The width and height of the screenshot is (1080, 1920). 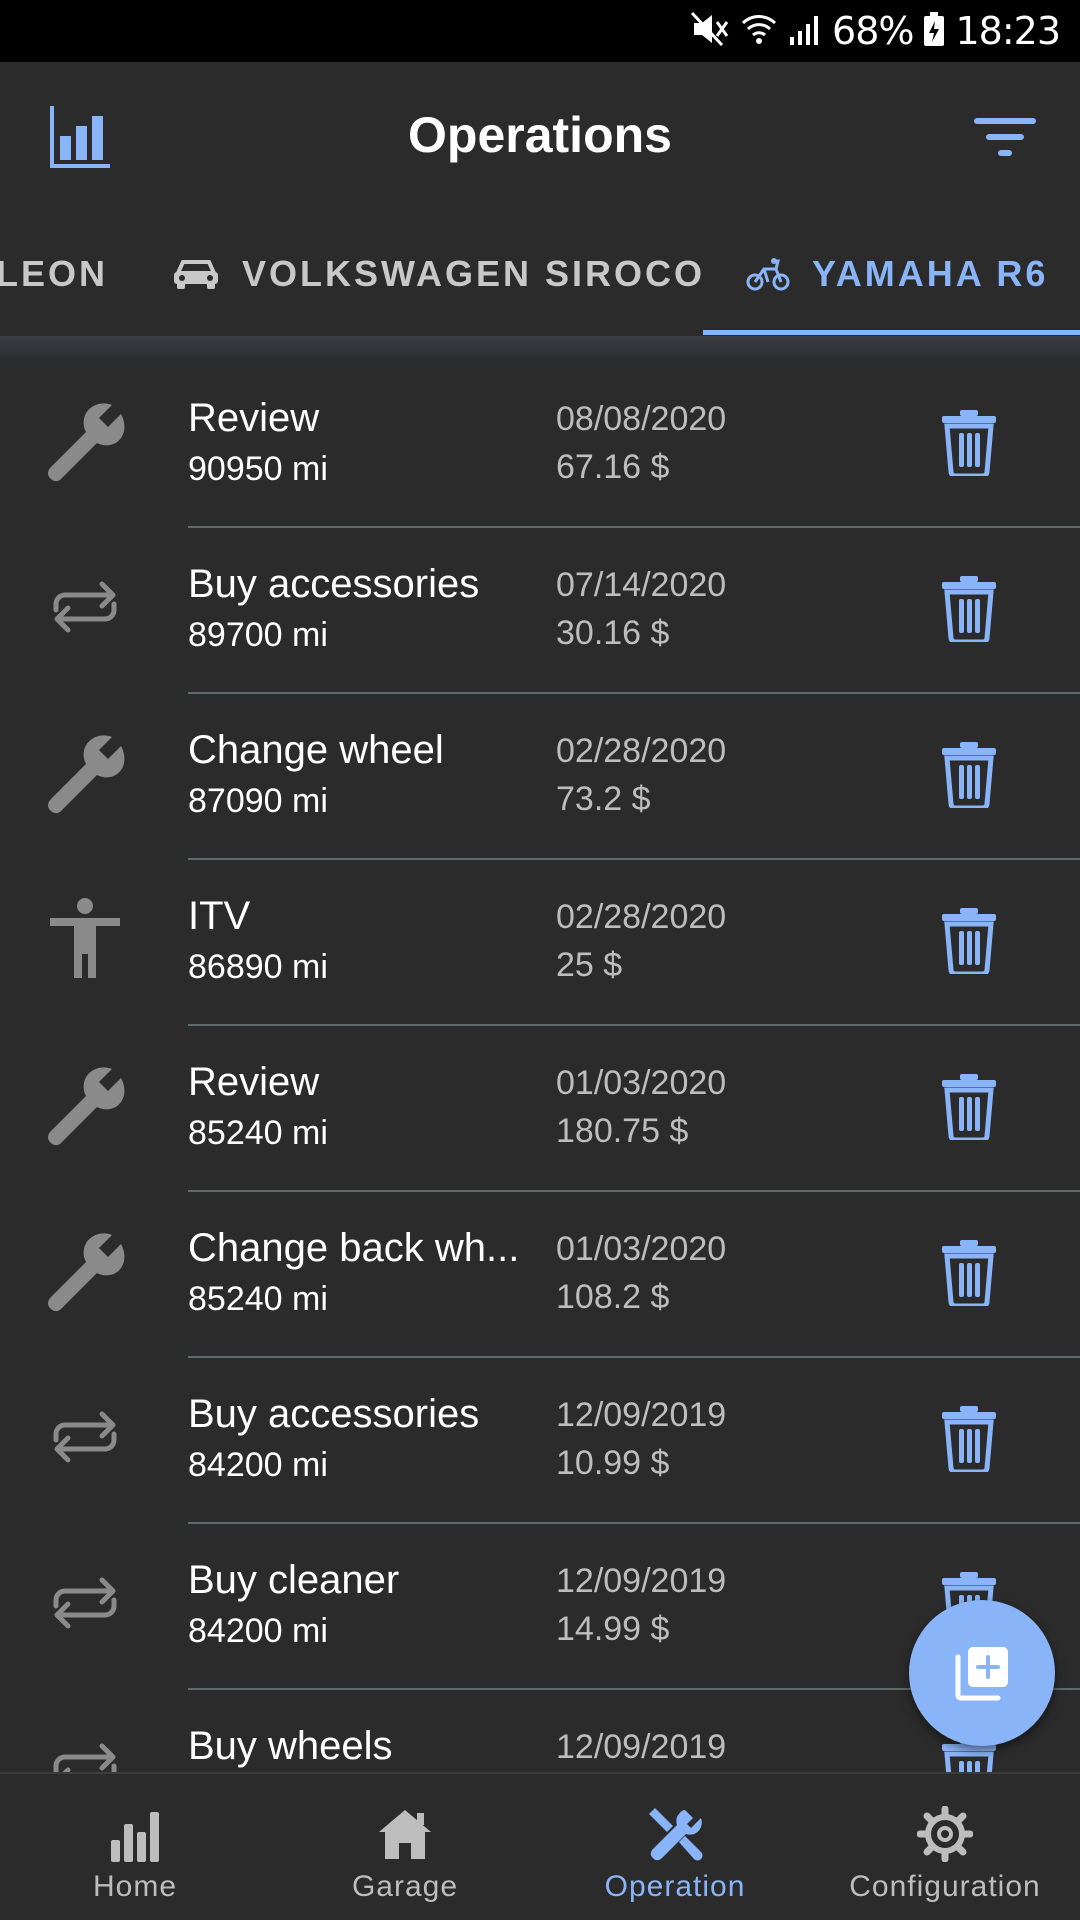 I want to click on status-bar: 68% 18:23, so click(x=540, y=31).